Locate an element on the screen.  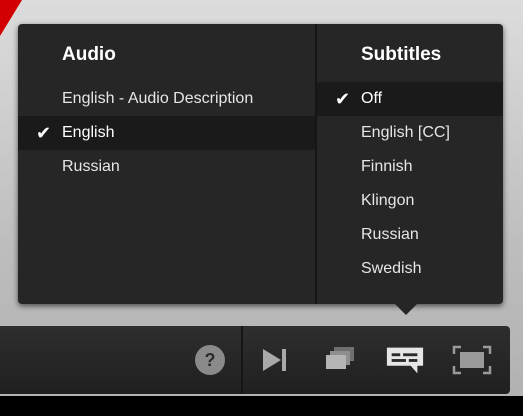
audio-header: Audio is located at coordinates (89, 54).